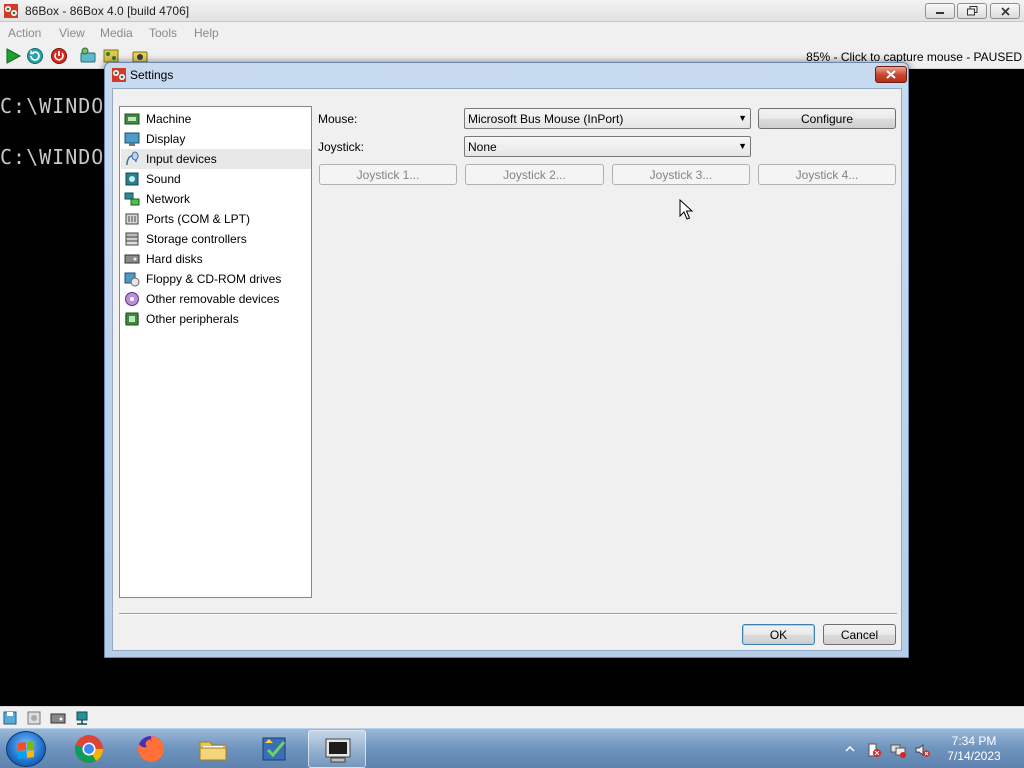  I want to click on taskbar-firefox, so click(151, 749).